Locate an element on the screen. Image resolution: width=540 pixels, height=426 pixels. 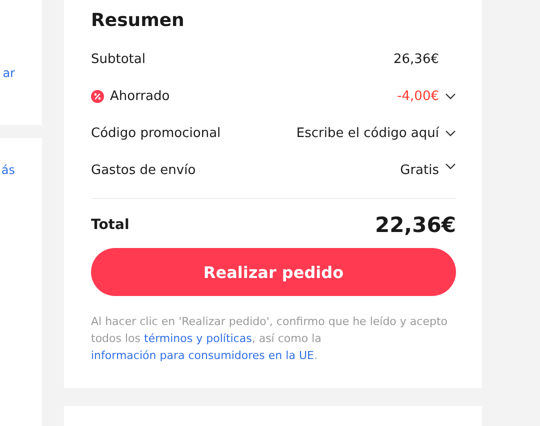
summary-title: Resumen is located at coordinates (137, 20).